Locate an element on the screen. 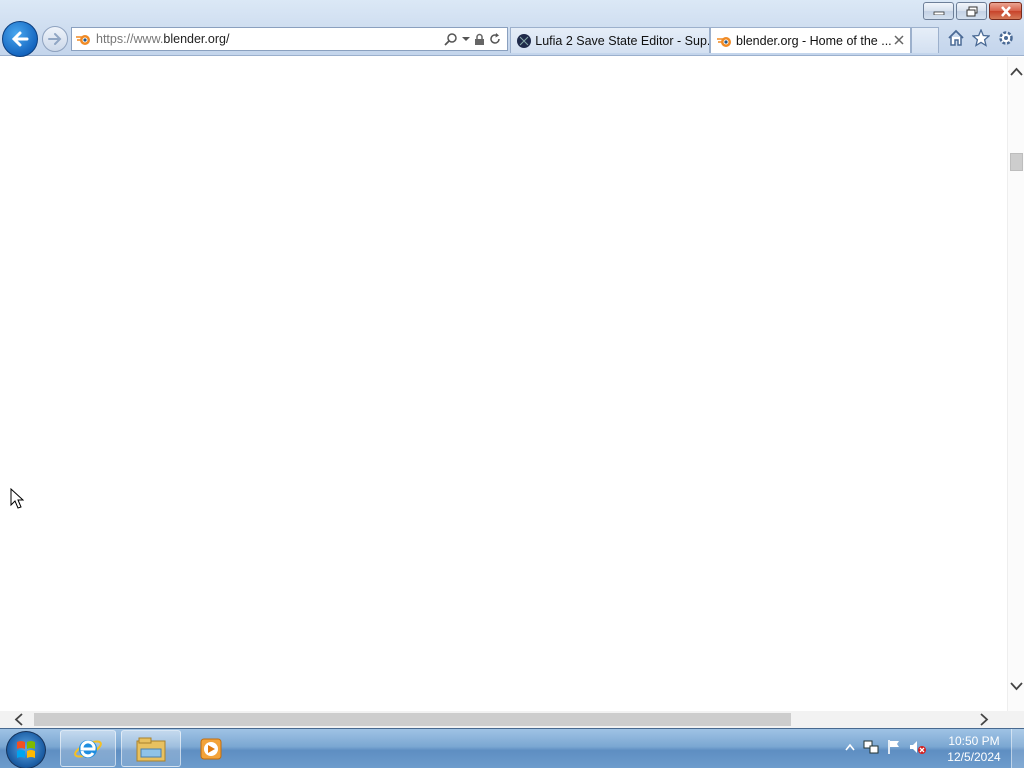 This screenshot has height=768, width=1024. taskbar-media-player is located at coordinates (211, 748).